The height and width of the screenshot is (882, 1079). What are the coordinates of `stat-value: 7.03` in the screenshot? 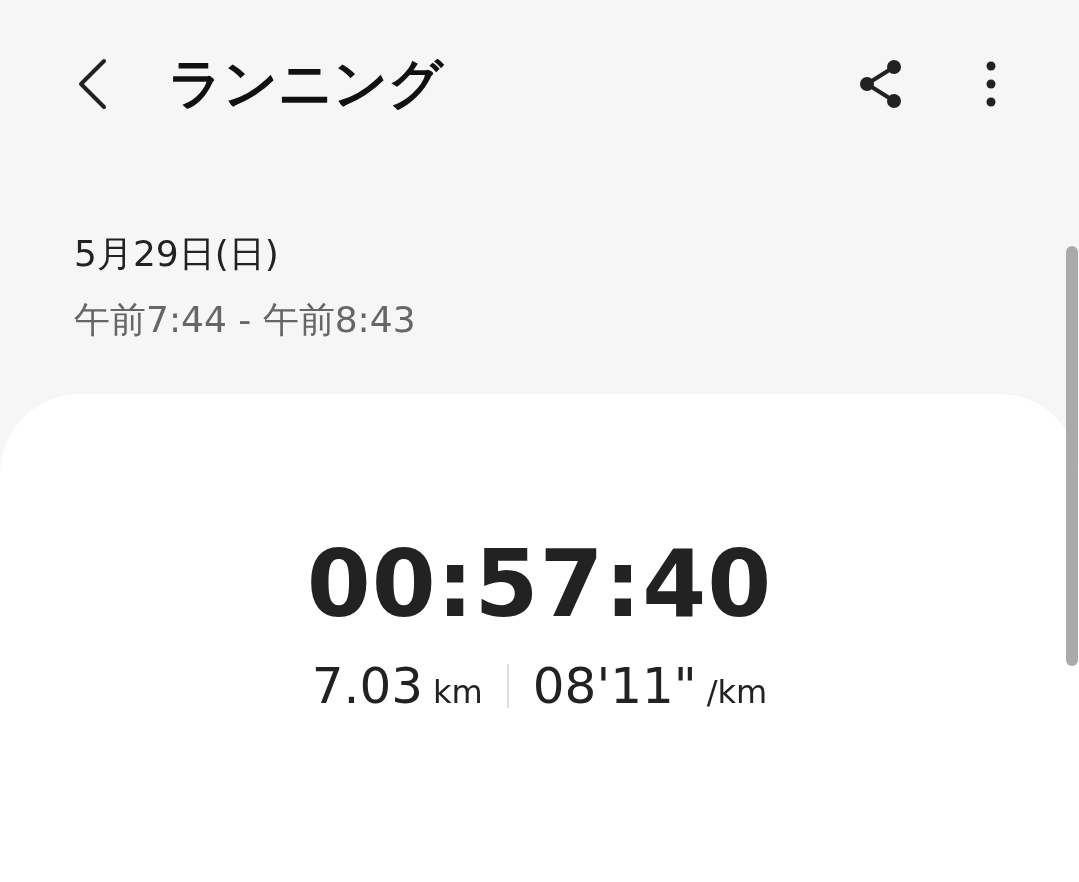 It's located at (367, 686).